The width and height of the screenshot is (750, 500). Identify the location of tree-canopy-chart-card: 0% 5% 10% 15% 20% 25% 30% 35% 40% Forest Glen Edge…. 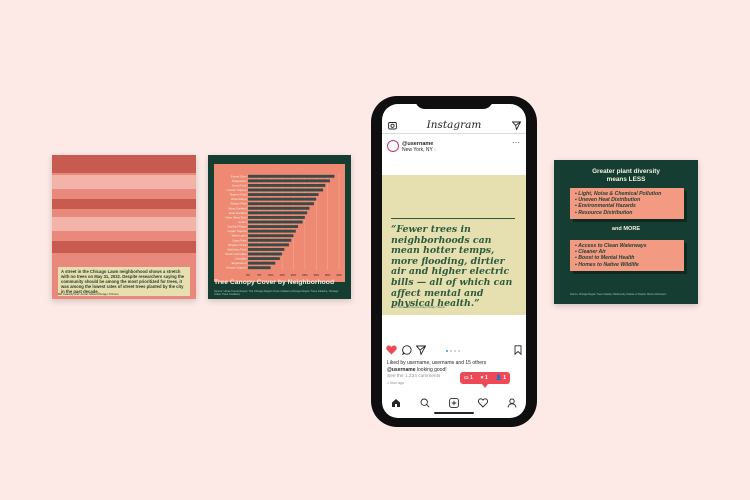
(279, 227).